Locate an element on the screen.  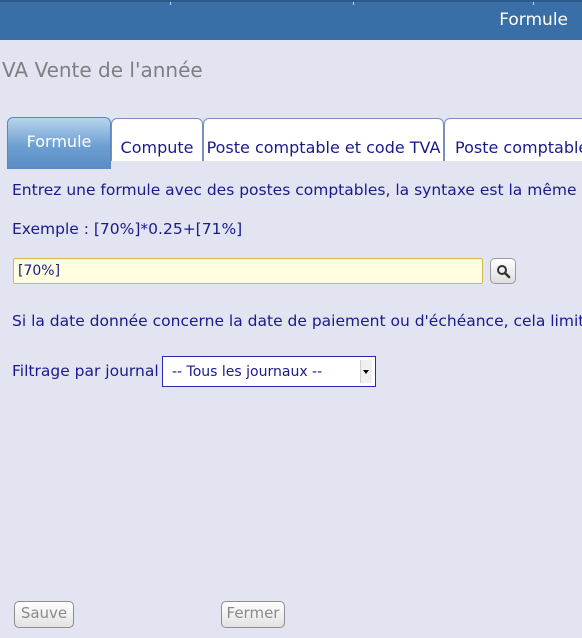
close-button: Fermer is located at coordinates (253, 614).